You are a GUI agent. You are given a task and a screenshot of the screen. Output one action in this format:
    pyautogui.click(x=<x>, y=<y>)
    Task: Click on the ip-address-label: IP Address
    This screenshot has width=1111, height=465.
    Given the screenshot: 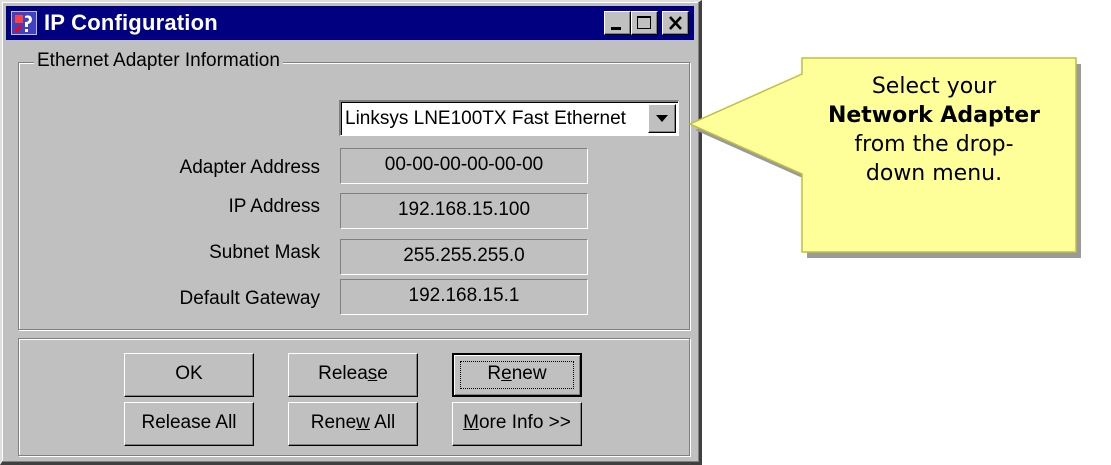 What is the action you would take?
    pyautogui.click(x=274, y=206)
    